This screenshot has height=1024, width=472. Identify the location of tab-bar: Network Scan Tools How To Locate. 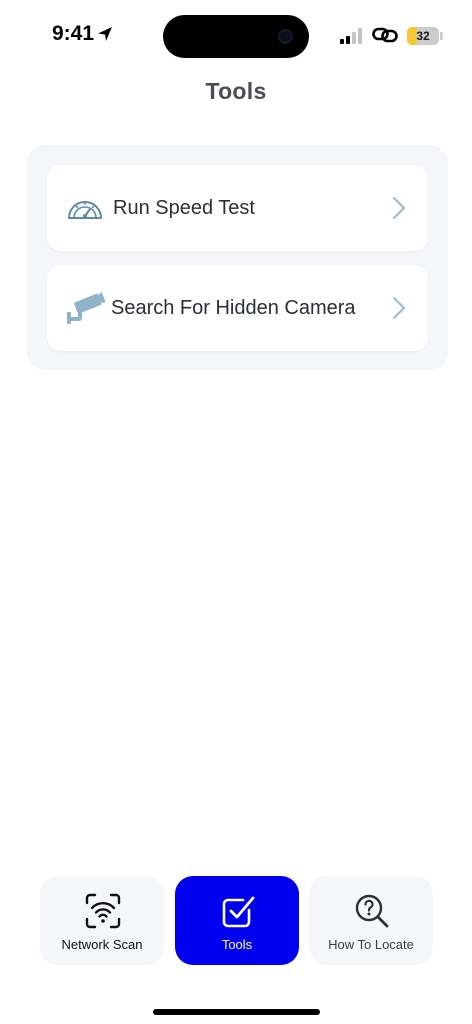
(236, 921).